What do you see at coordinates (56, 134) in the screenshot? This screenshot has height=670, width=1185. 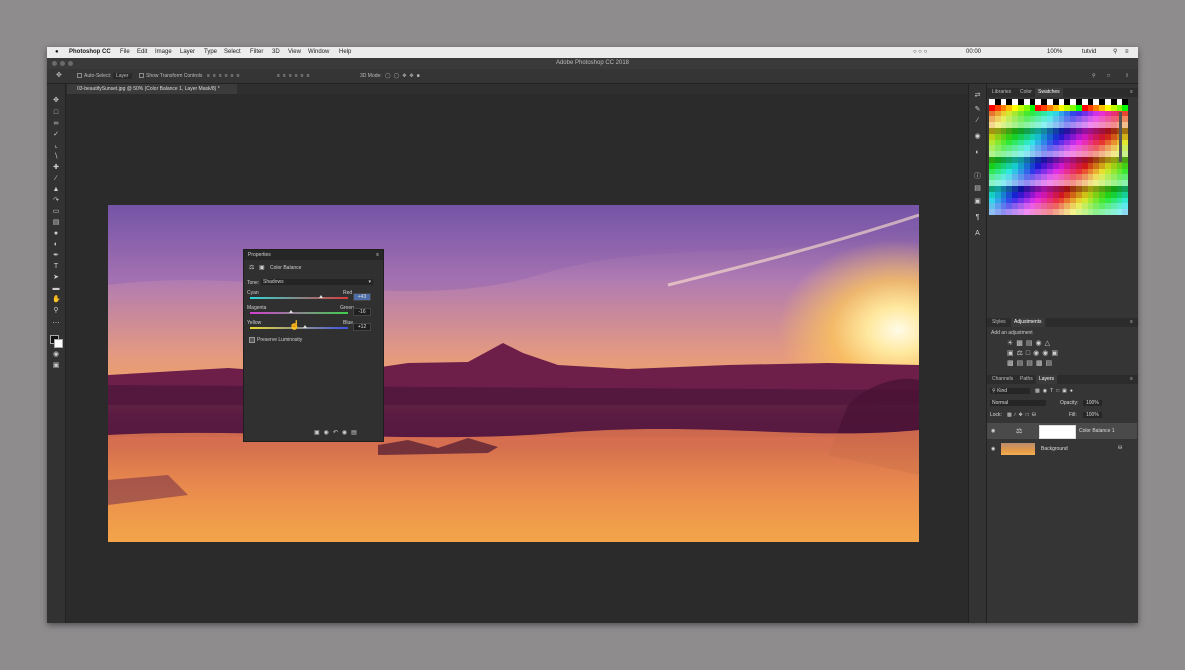 I see `quick-select-tool-icon: ✓` at bounding box center [56, 134].